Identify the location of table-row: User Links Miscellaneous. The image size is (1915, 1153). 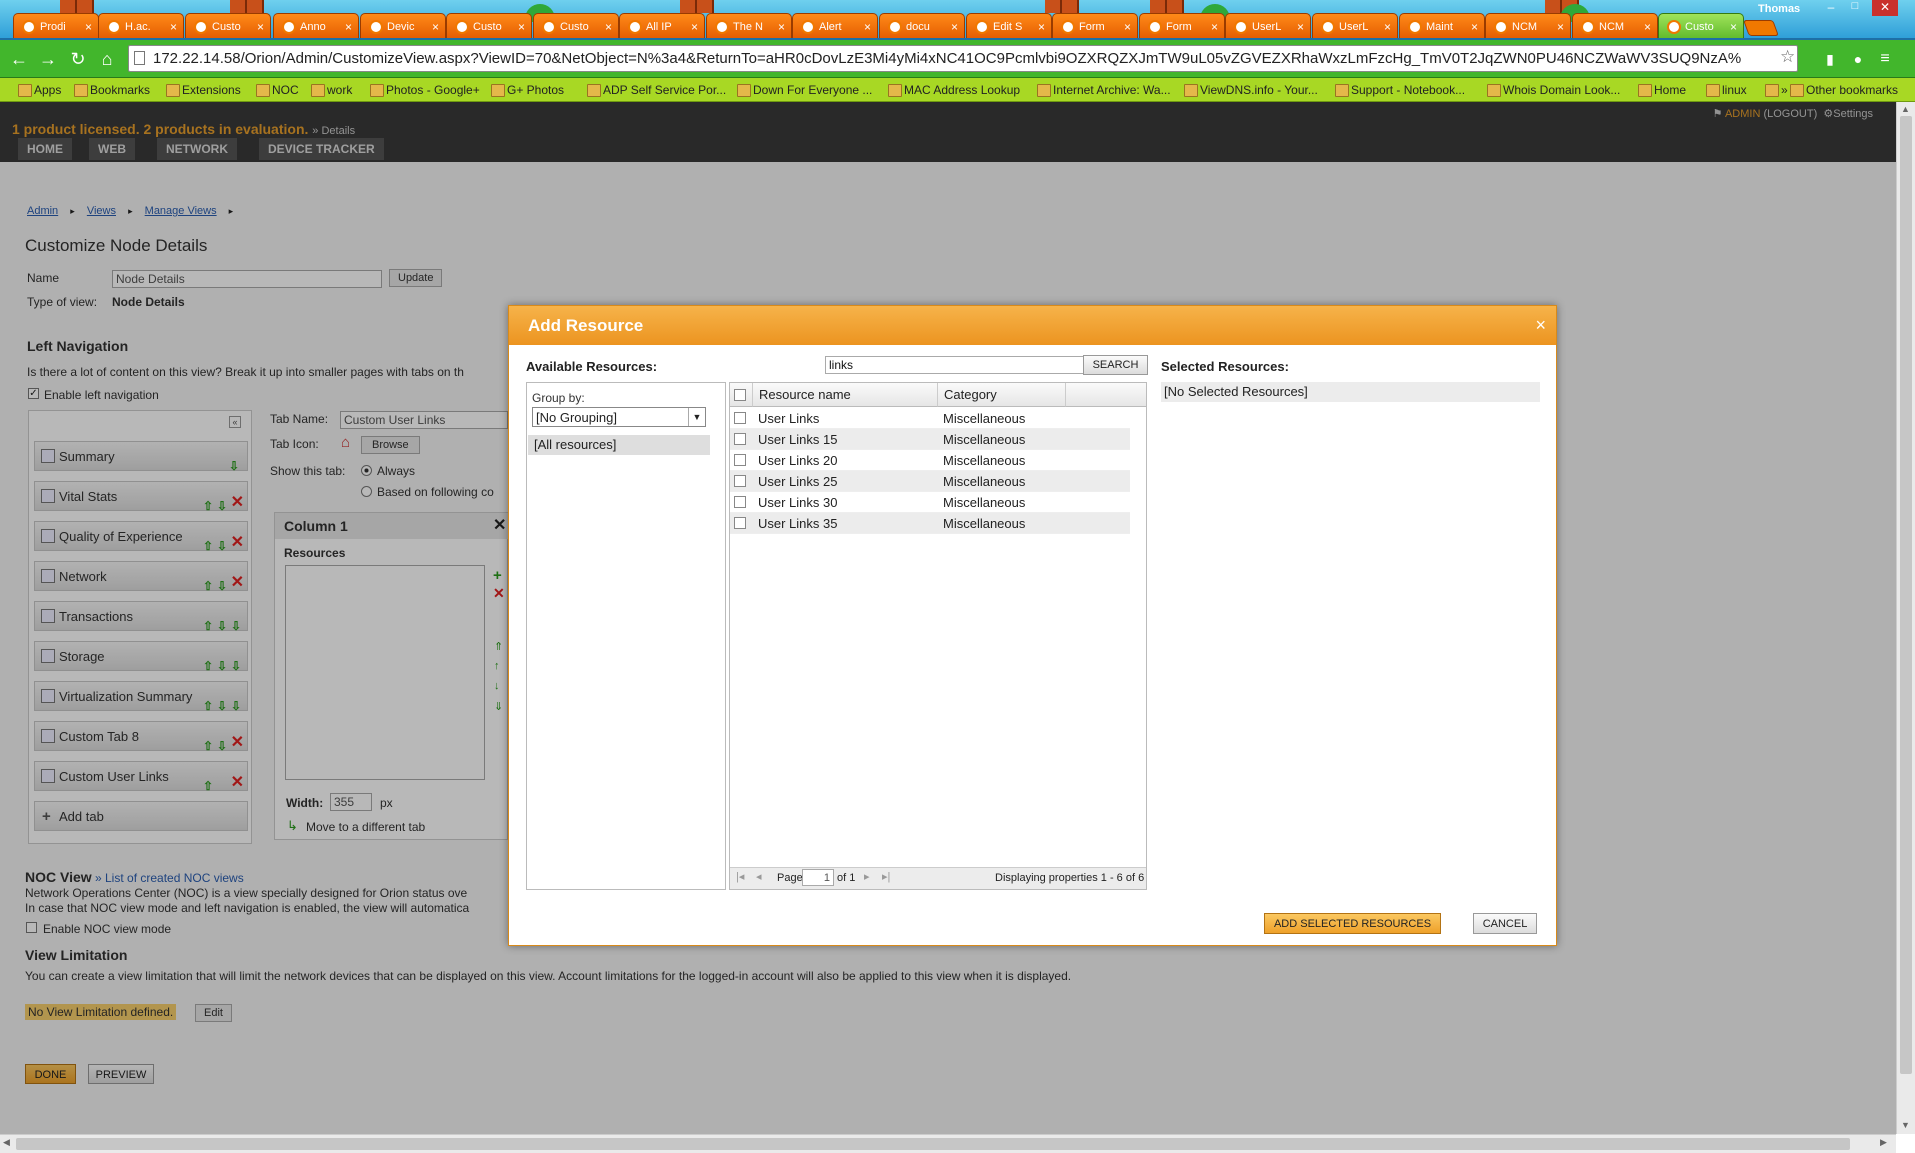
(930, 418).